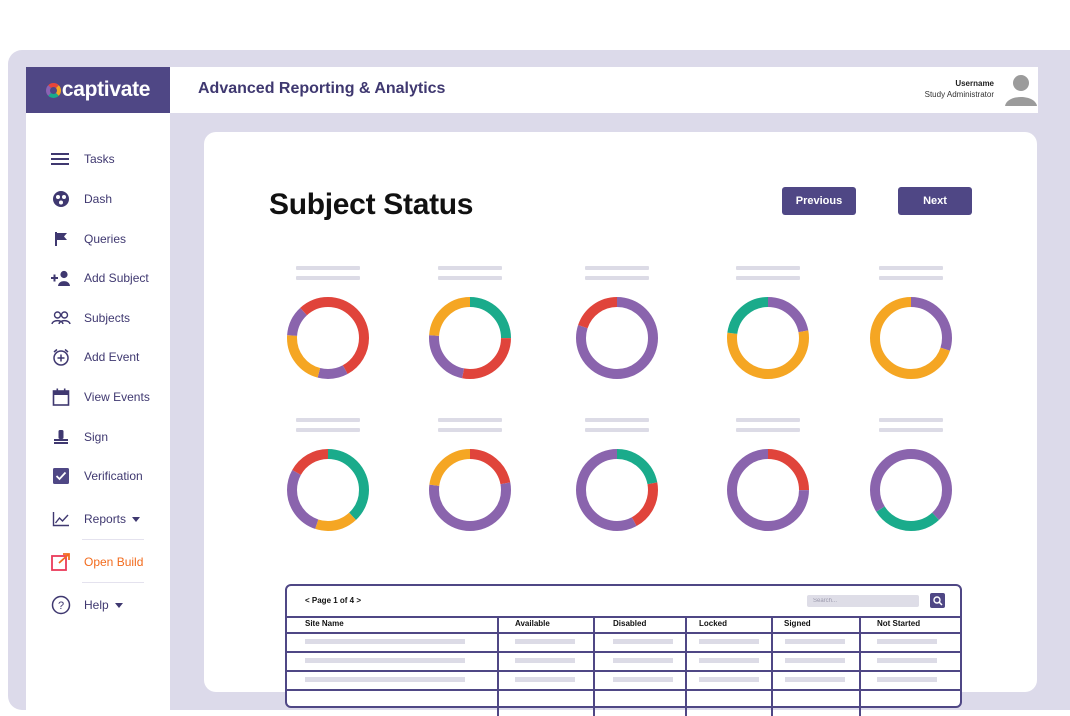  What do you see at coordinates (98, 199) in the screenshot?
I see `sidebar-item-dash: Dash` at bounding box center [98, 199].